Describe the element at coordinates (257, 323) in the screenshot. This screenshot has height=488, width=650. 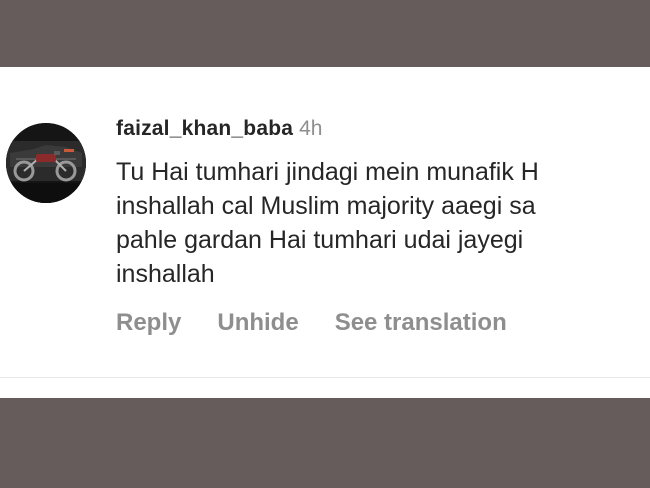
I see `unhide-button: Unhide` at that location.